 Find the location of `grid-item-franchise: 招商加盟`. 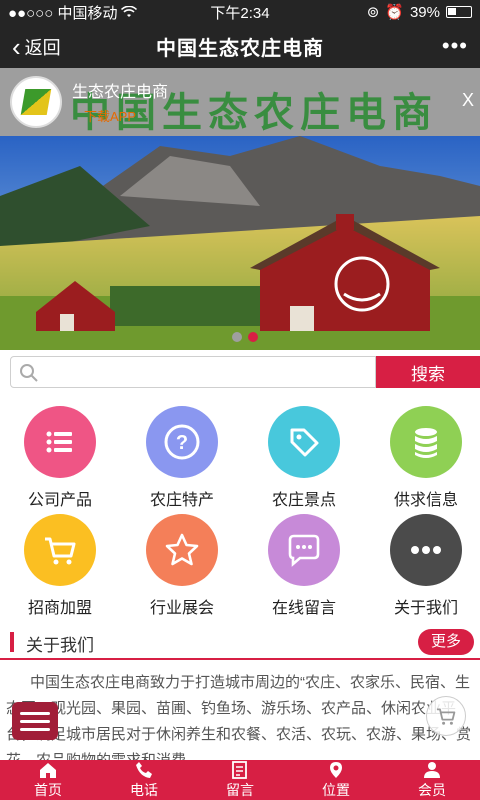

grid-item-franchise: 招商加盟 is located at coordinates (60, 566).